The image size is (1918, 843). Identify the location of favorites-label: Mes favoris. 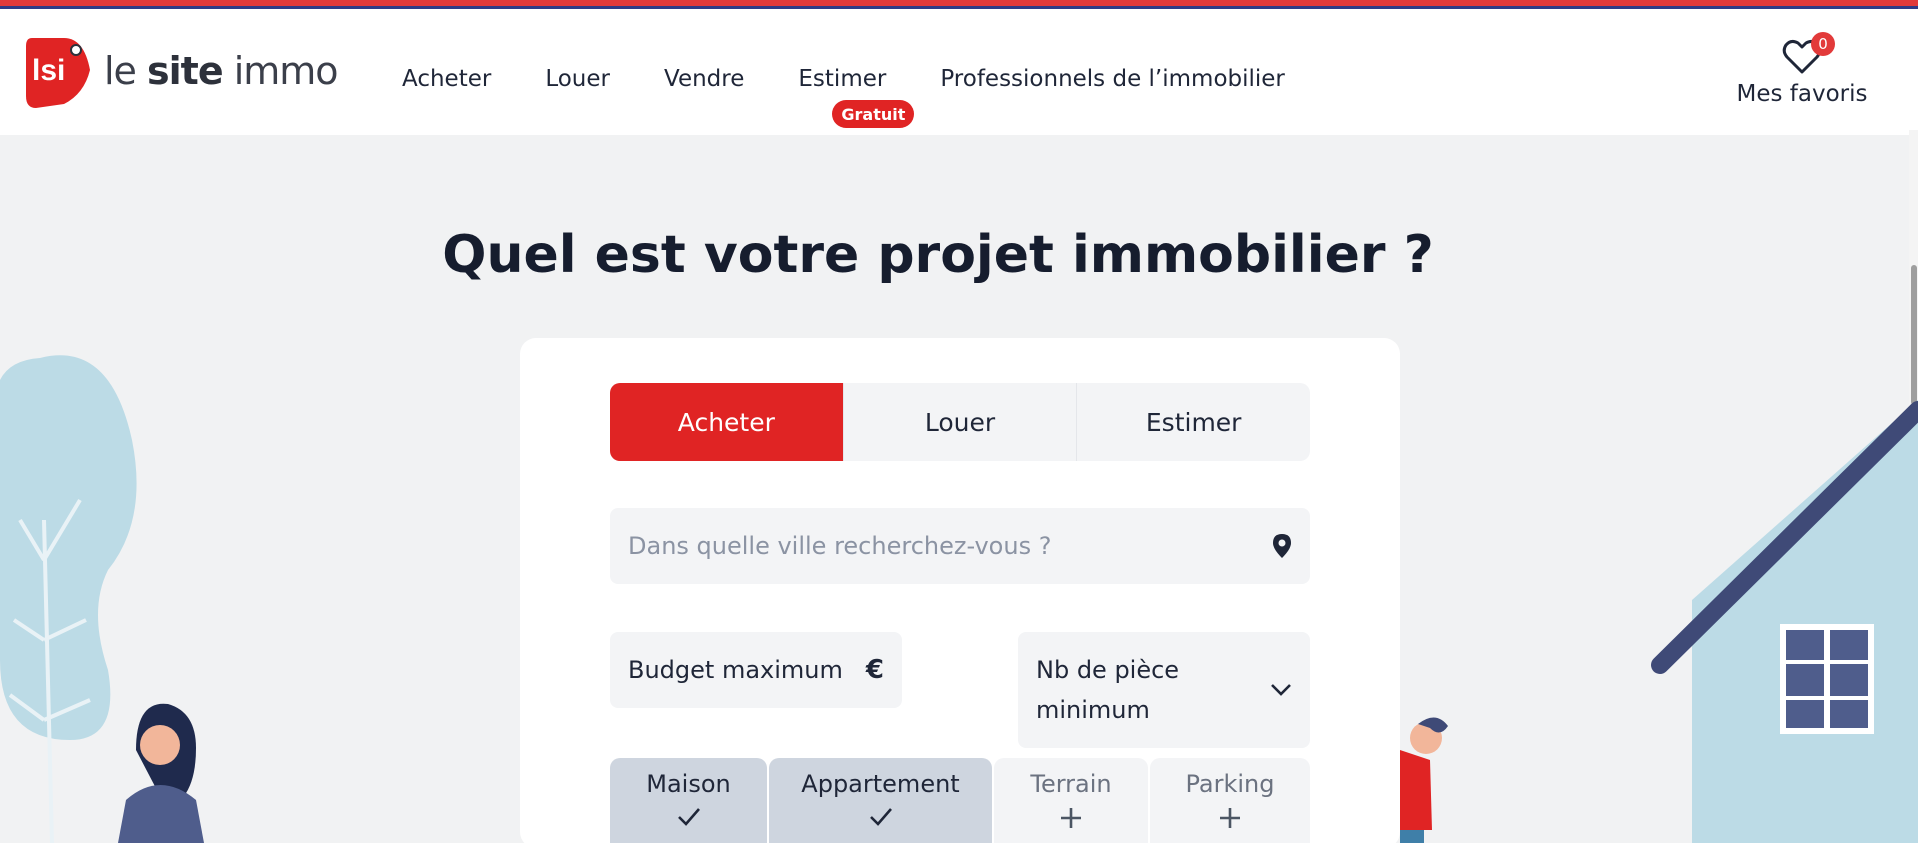
(1802, 94).